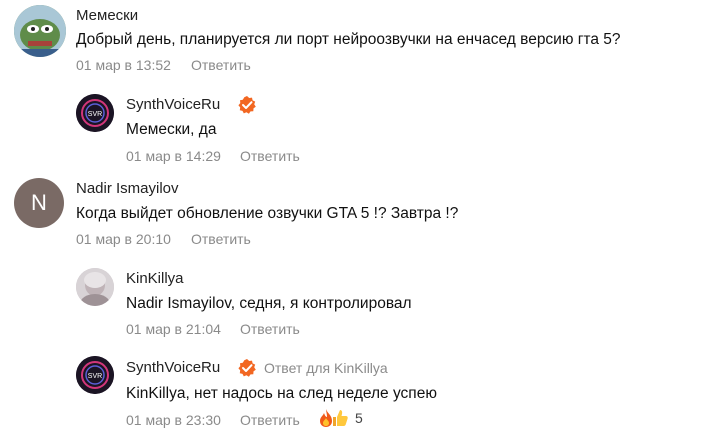 The height and width of the screenshot is (434, 709). I want to click on comment-time: 01 мар в 13:52, so click(123, 65).